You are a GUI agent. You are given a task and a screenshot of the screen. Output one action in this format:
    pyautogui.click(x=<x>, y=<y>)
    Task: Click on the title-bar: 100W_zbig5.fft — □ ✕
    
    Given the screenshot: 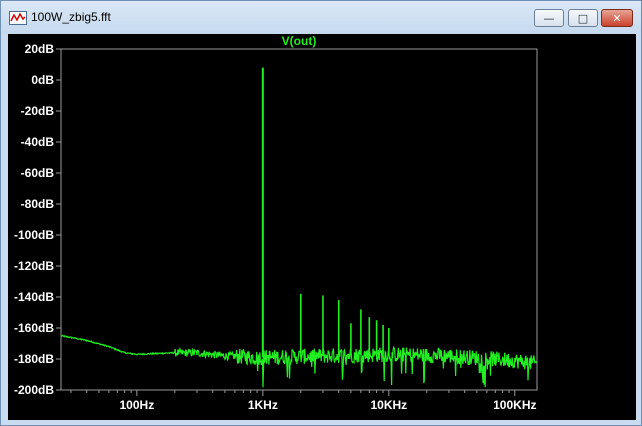 What is the action you would take?
    pyautogui.click(x=321, y=17)
    